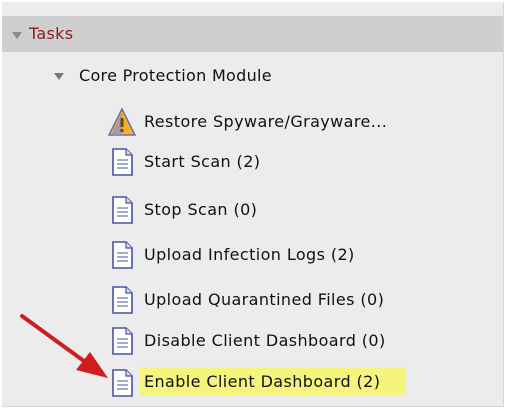 The height and width of the screenshot is (410, 511). I want to click on red-arrow-annotation, so click(64, 346).